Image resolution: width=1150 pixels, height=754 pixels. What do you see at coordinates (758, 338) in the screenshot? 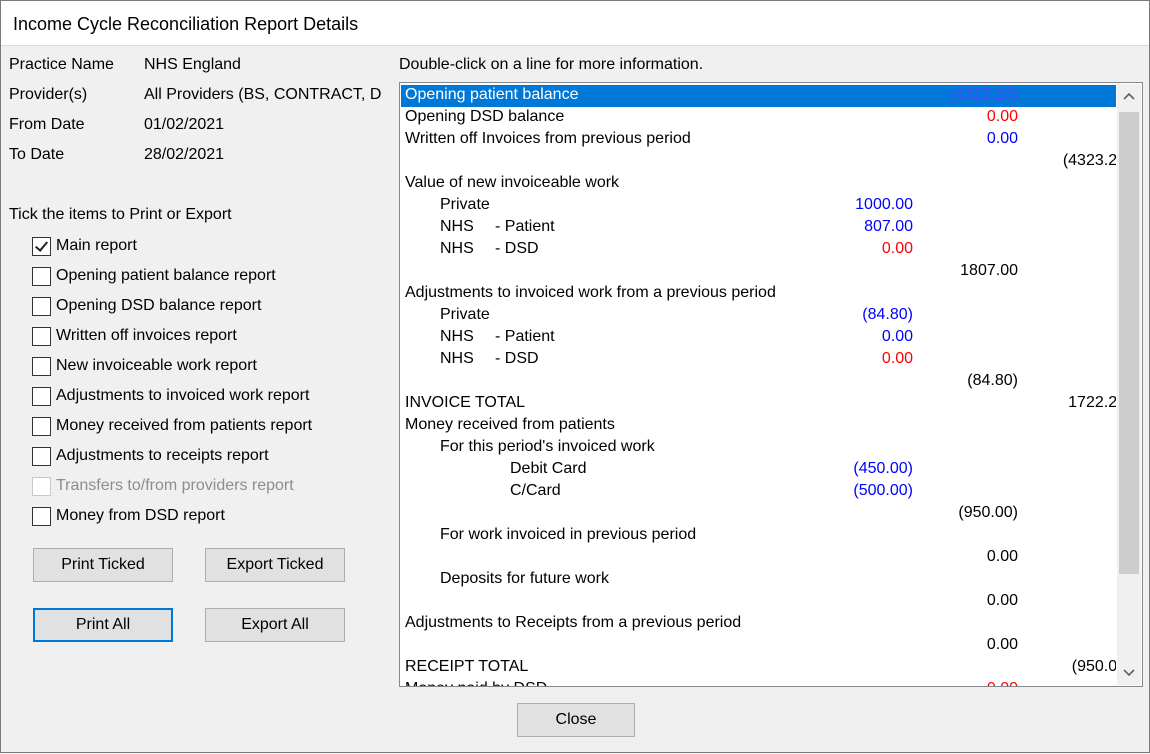
I see `report-row: NHS - Patient 0.00` at bounding box center [758, 338].